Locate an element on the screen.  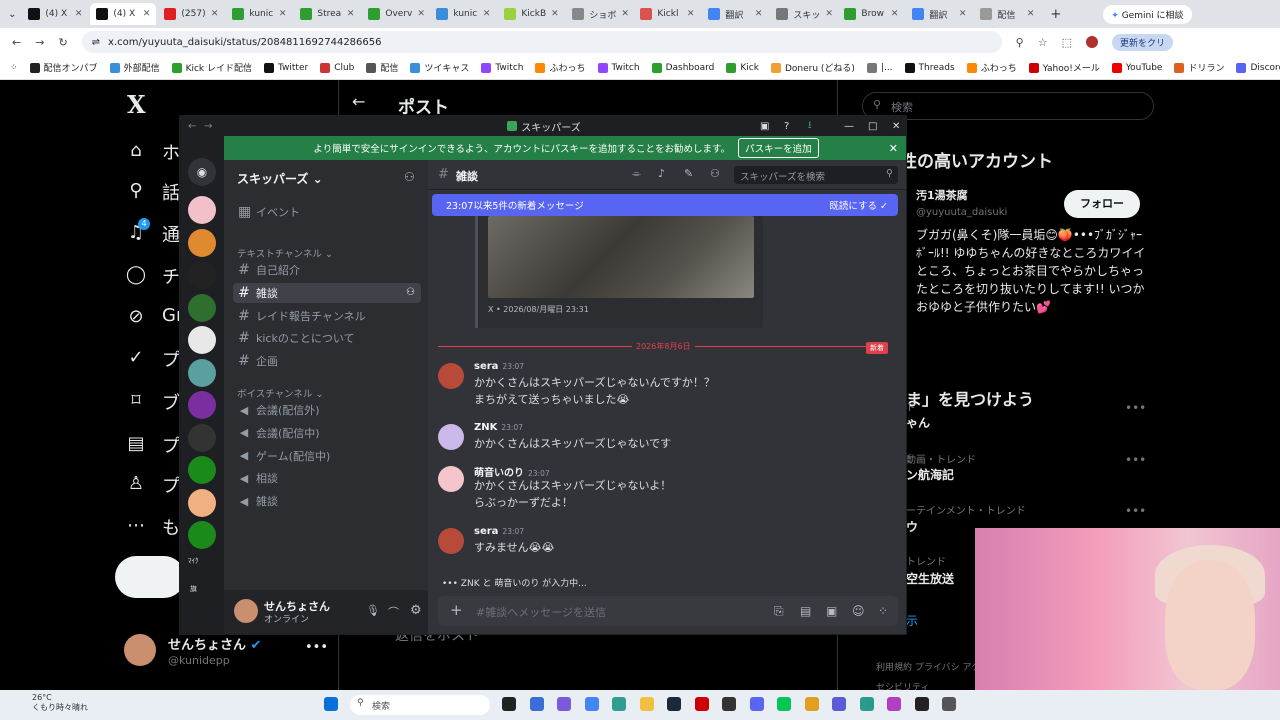
user-avatar is located at coordinates (246, 611).